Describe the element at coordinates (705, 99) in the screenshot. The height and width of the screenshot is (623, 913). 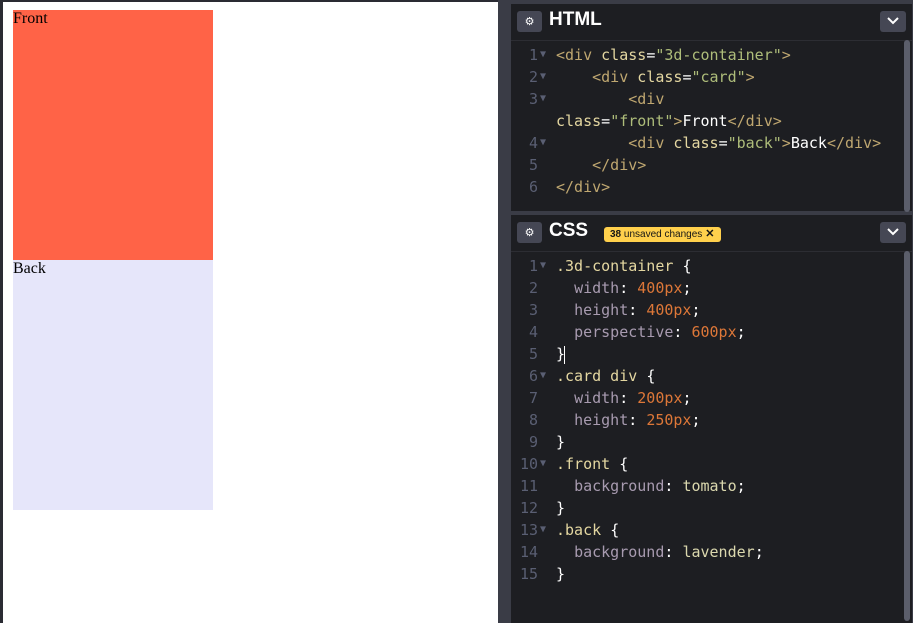
I see `code-line: 3 ▼ <div` at that location.